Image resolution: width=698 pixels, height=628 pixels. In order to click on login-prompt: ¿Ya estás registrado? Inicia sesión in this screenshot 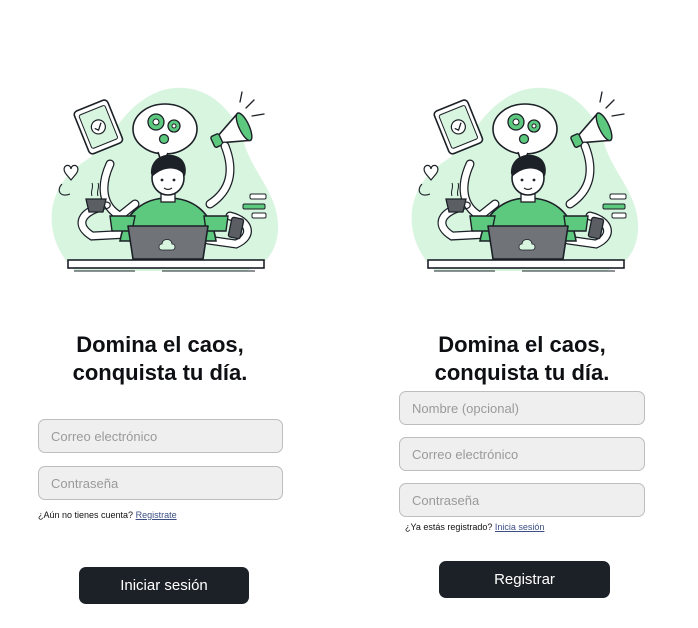, I will do `click(474, 527)`.